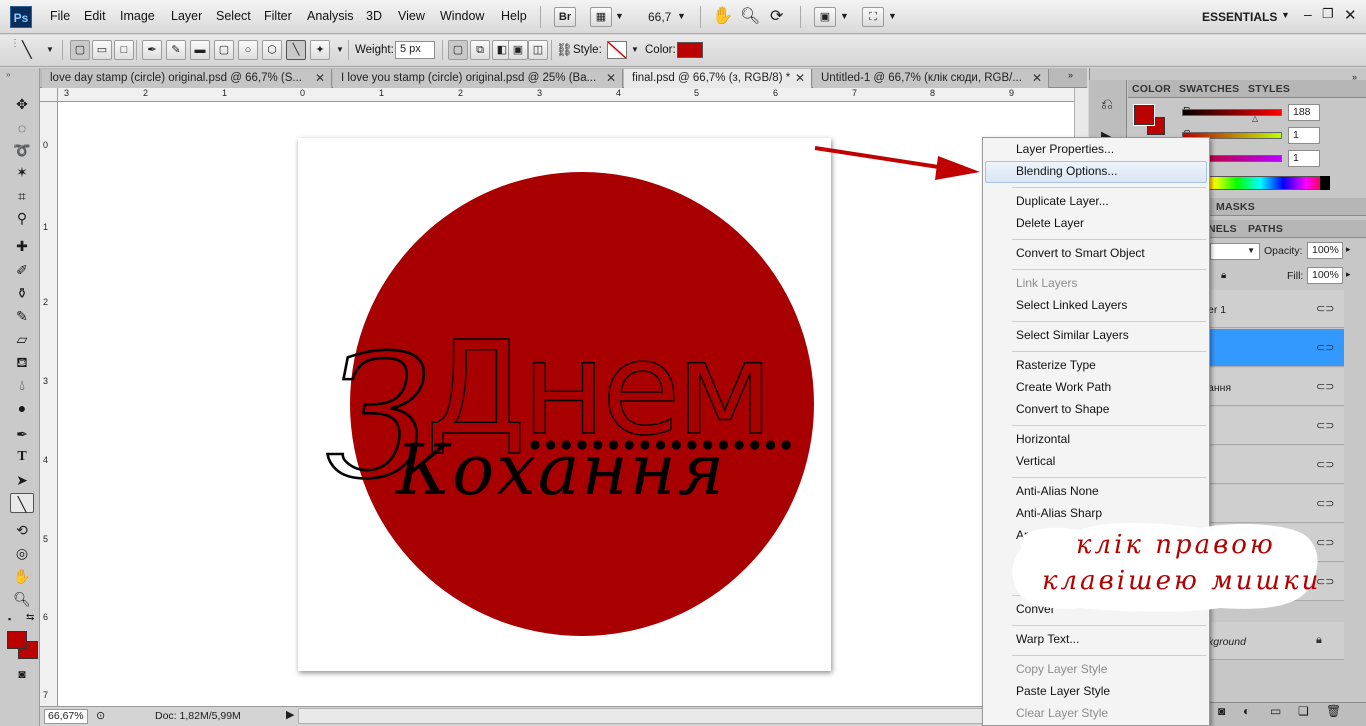 The image size is (1366, 726). I want to click on rectangle-icon: ▬, so click(200, 50).